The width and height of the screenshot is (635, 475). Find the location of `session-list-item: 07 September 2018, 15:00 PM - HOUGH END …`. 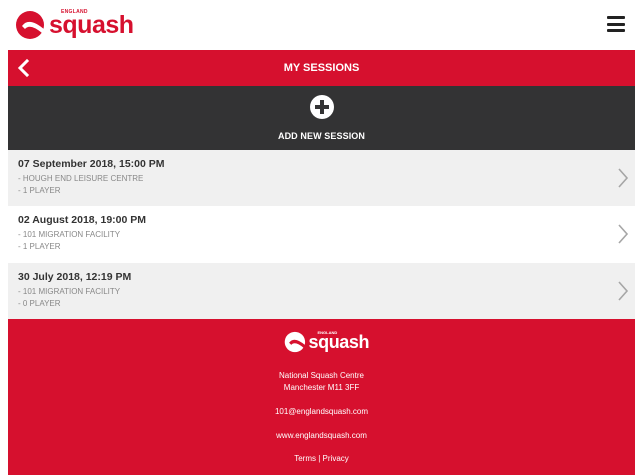

session-list-item: 07 September 2018, 15:00 PM - HOUGH END … is located at coordinates (321, 178).